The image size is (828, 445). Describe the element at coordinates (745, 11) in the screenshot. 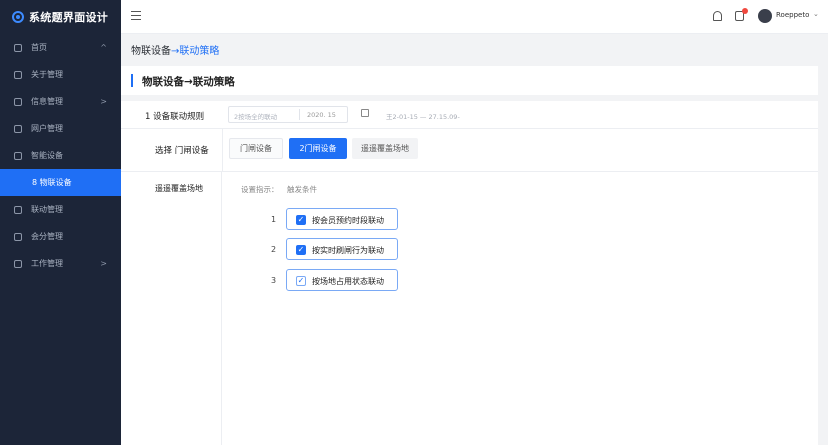

I see `notification-badge` at that location.